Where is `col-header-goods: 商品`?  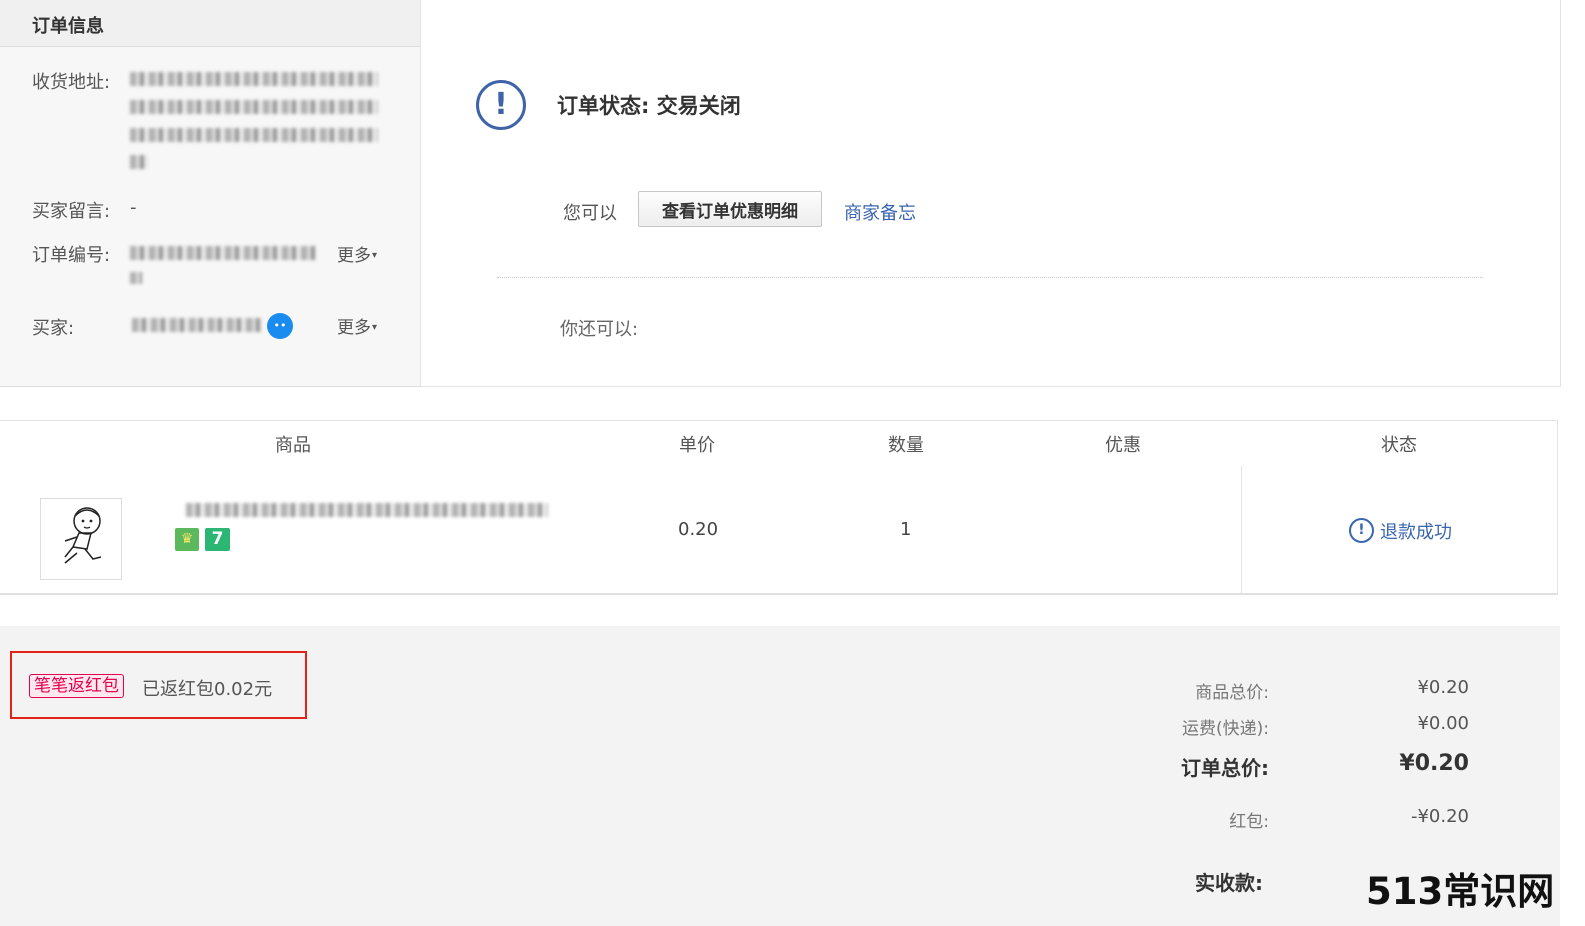
col-header-goods: 商品 is located at coordinates (293, 445).